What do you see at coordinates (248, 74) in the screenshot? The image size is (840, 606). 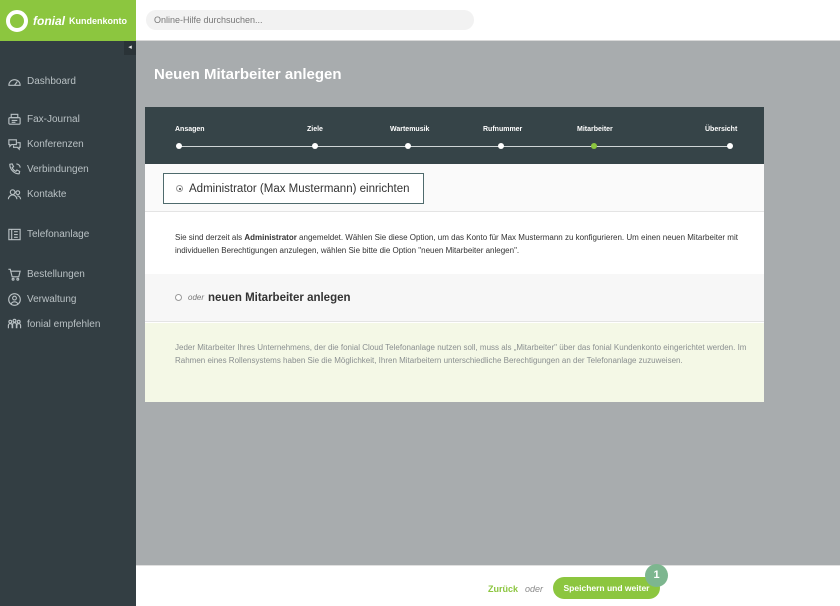 I see `page-title: Neuen Mitarbeiter anlegen` at bounding box center [248, 74].